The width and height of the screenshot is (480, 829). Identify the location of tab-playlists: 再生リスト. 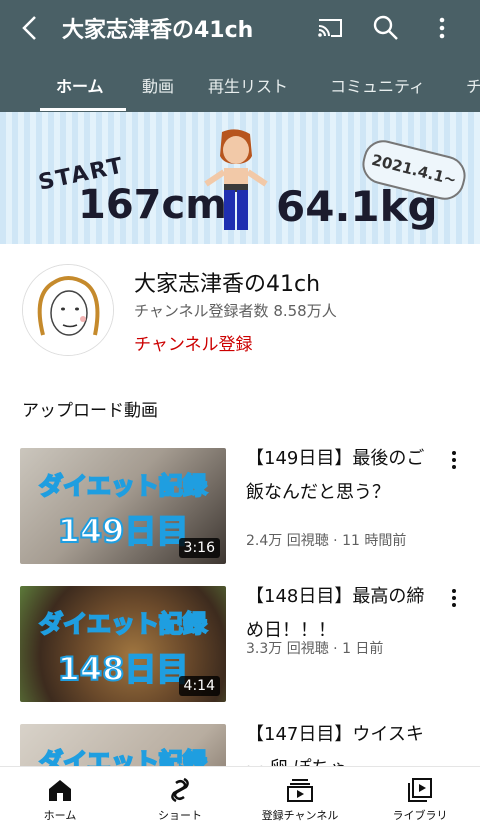
(248, 85).